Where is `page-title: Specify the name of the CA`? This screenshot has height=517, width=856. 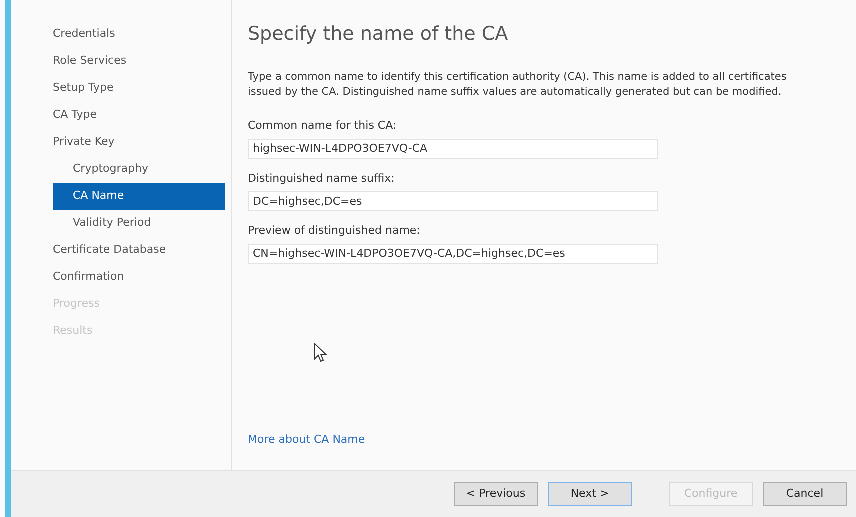 page-title: Specify the name of the CA is located at coordinates (379, 34).